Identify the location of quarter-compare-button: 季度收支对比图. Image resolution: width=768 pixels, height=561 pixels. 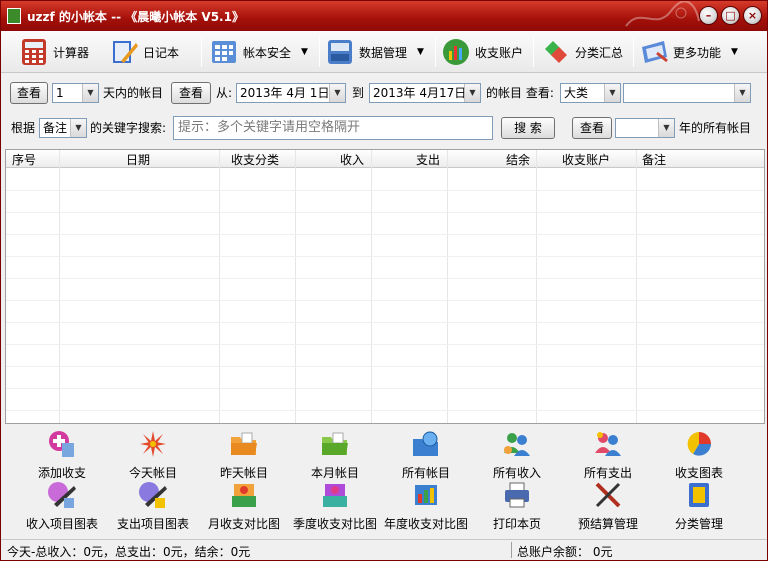
(335, 506).